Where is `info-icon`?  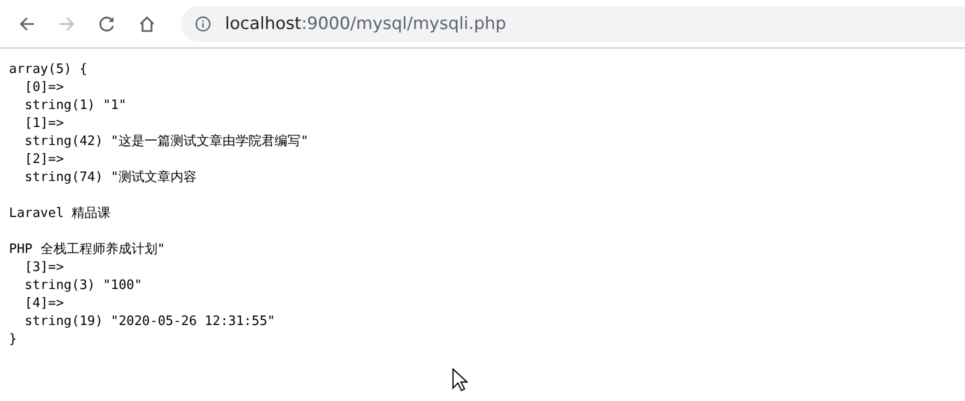 info-icon is located at coordinates (203, 24).